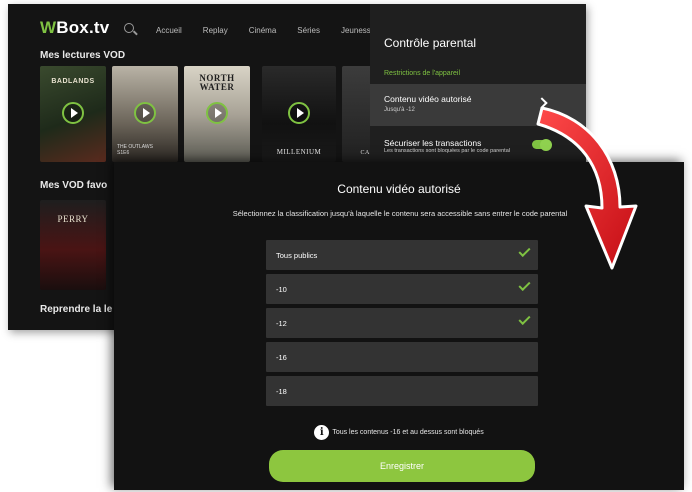 This screenshot has height=492, width=692. I want to click on poster-millenium: MILLENIUM, so click(299, 114).